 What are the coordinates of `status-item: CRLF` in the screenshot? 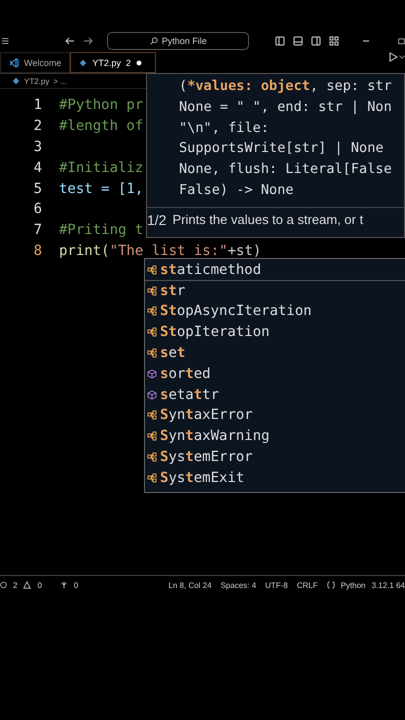 It's located at (307, 585).